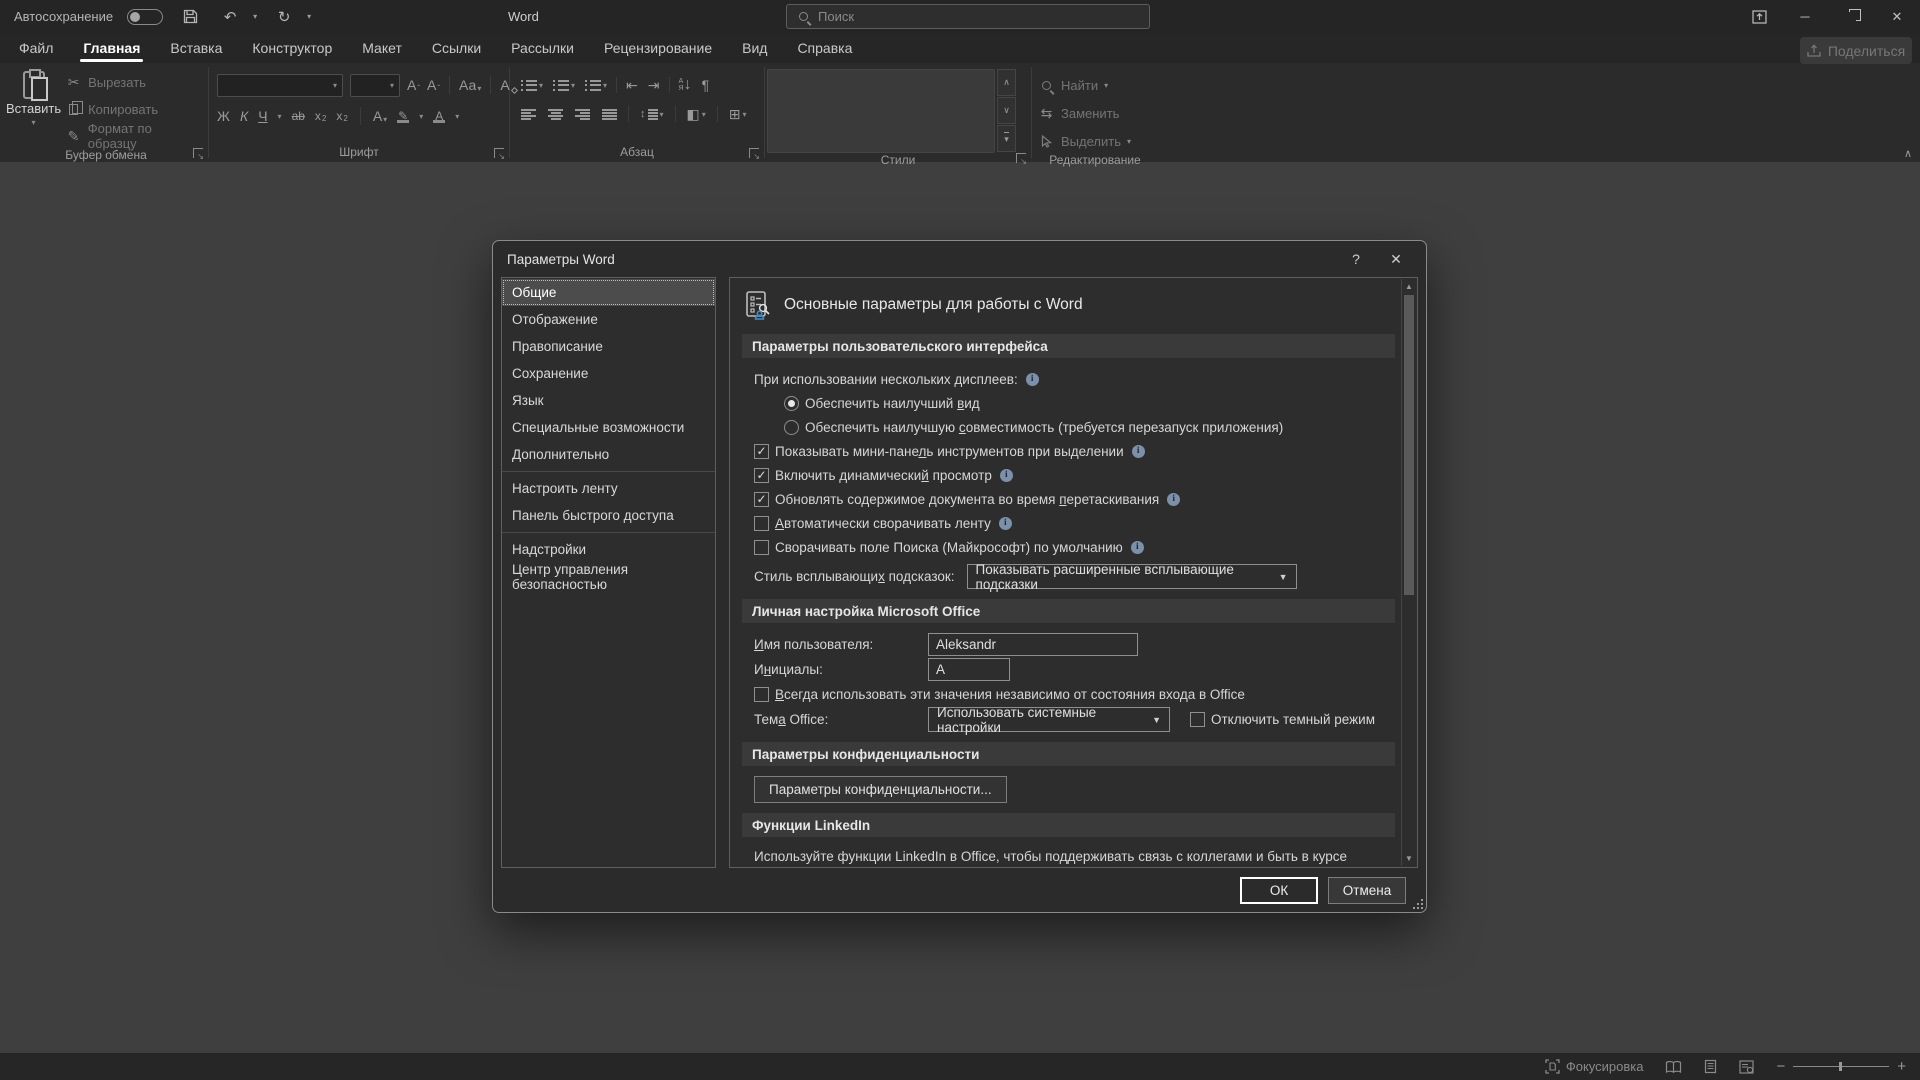 This screenshot has width=1920, height=1080. I want to click on styles-more-button: ▾, so click(1006, 138).